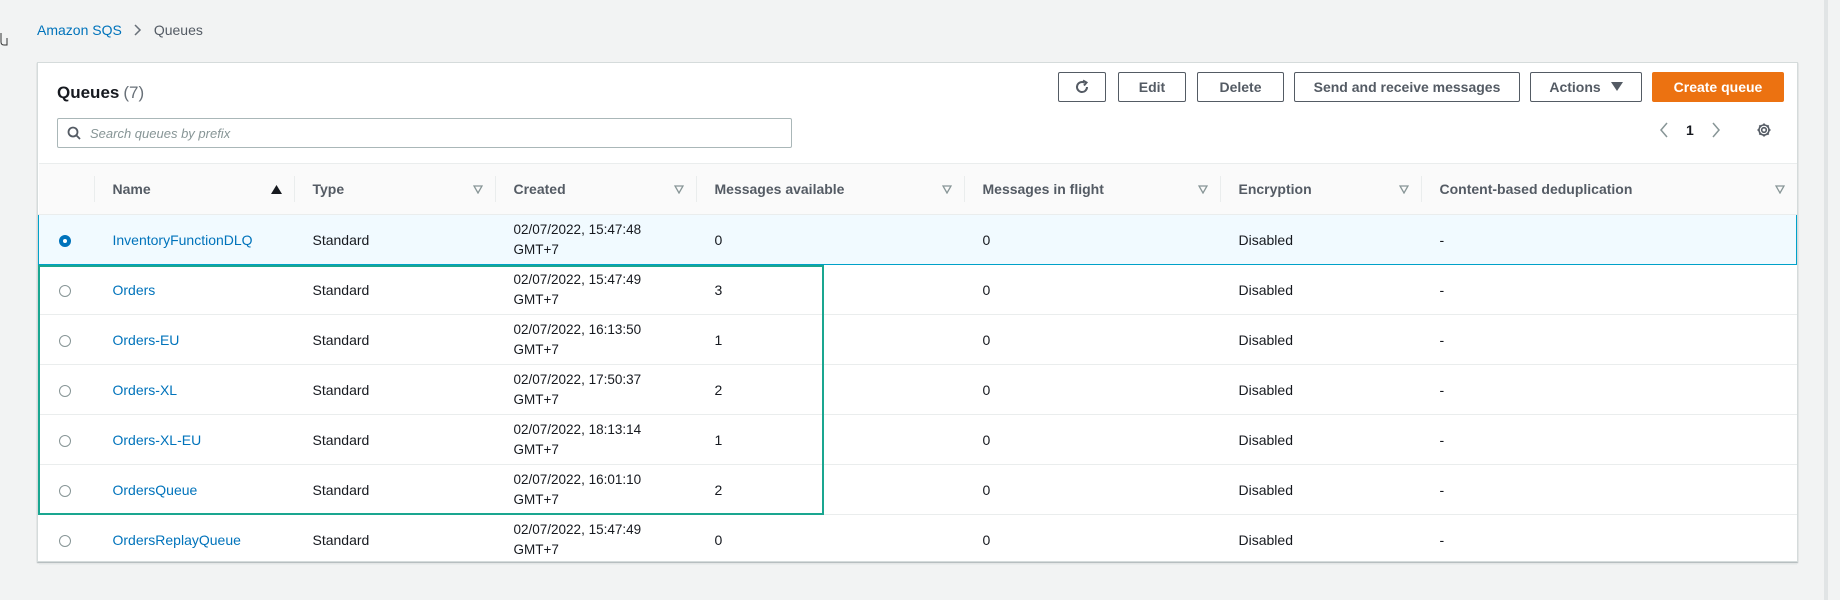 The width and height of the screenshot is (1840, 600). Describe the element at coordinates (276, 189) in the screenshot. I see `sort-ascending-icon` at that location.